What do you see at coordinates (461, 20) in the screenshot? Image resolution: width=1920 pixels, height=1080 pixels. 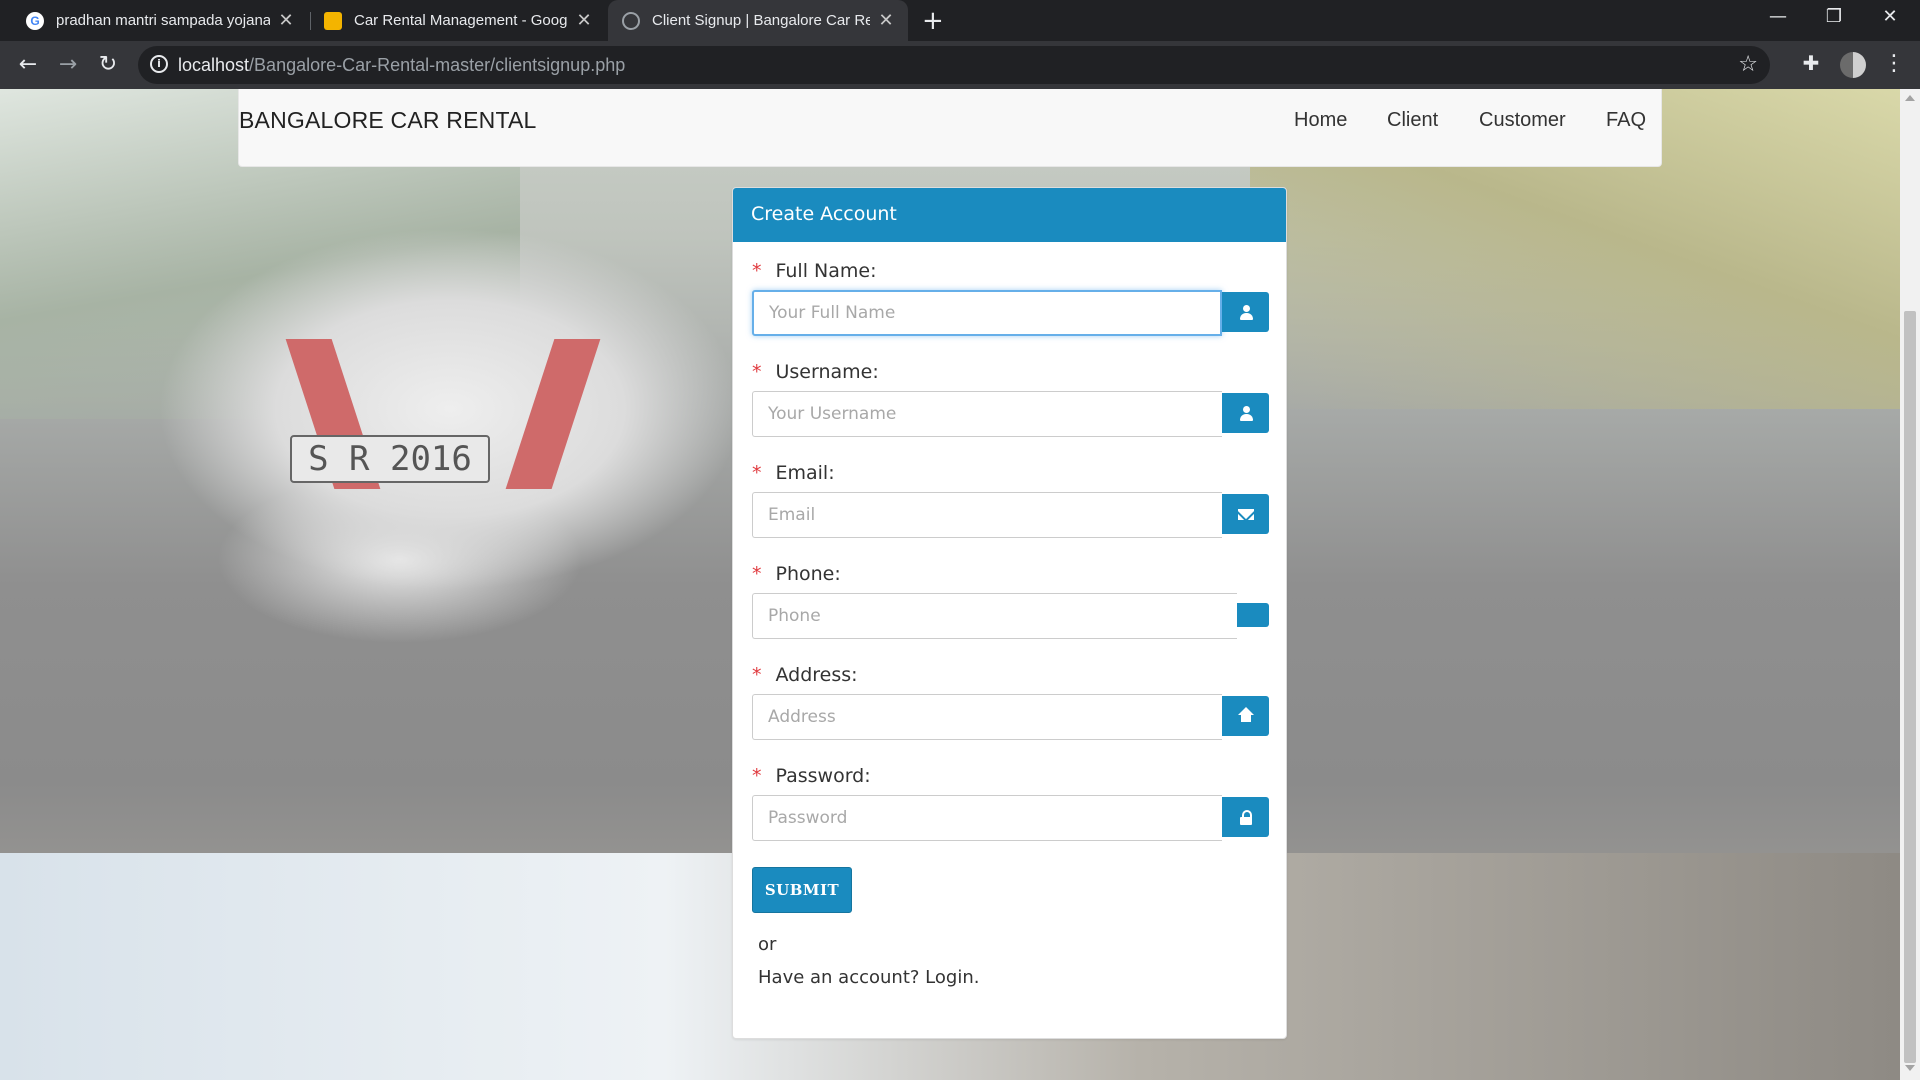 I see `tab-title: Car Rental Management - Google` at bounding box center [461, 20].